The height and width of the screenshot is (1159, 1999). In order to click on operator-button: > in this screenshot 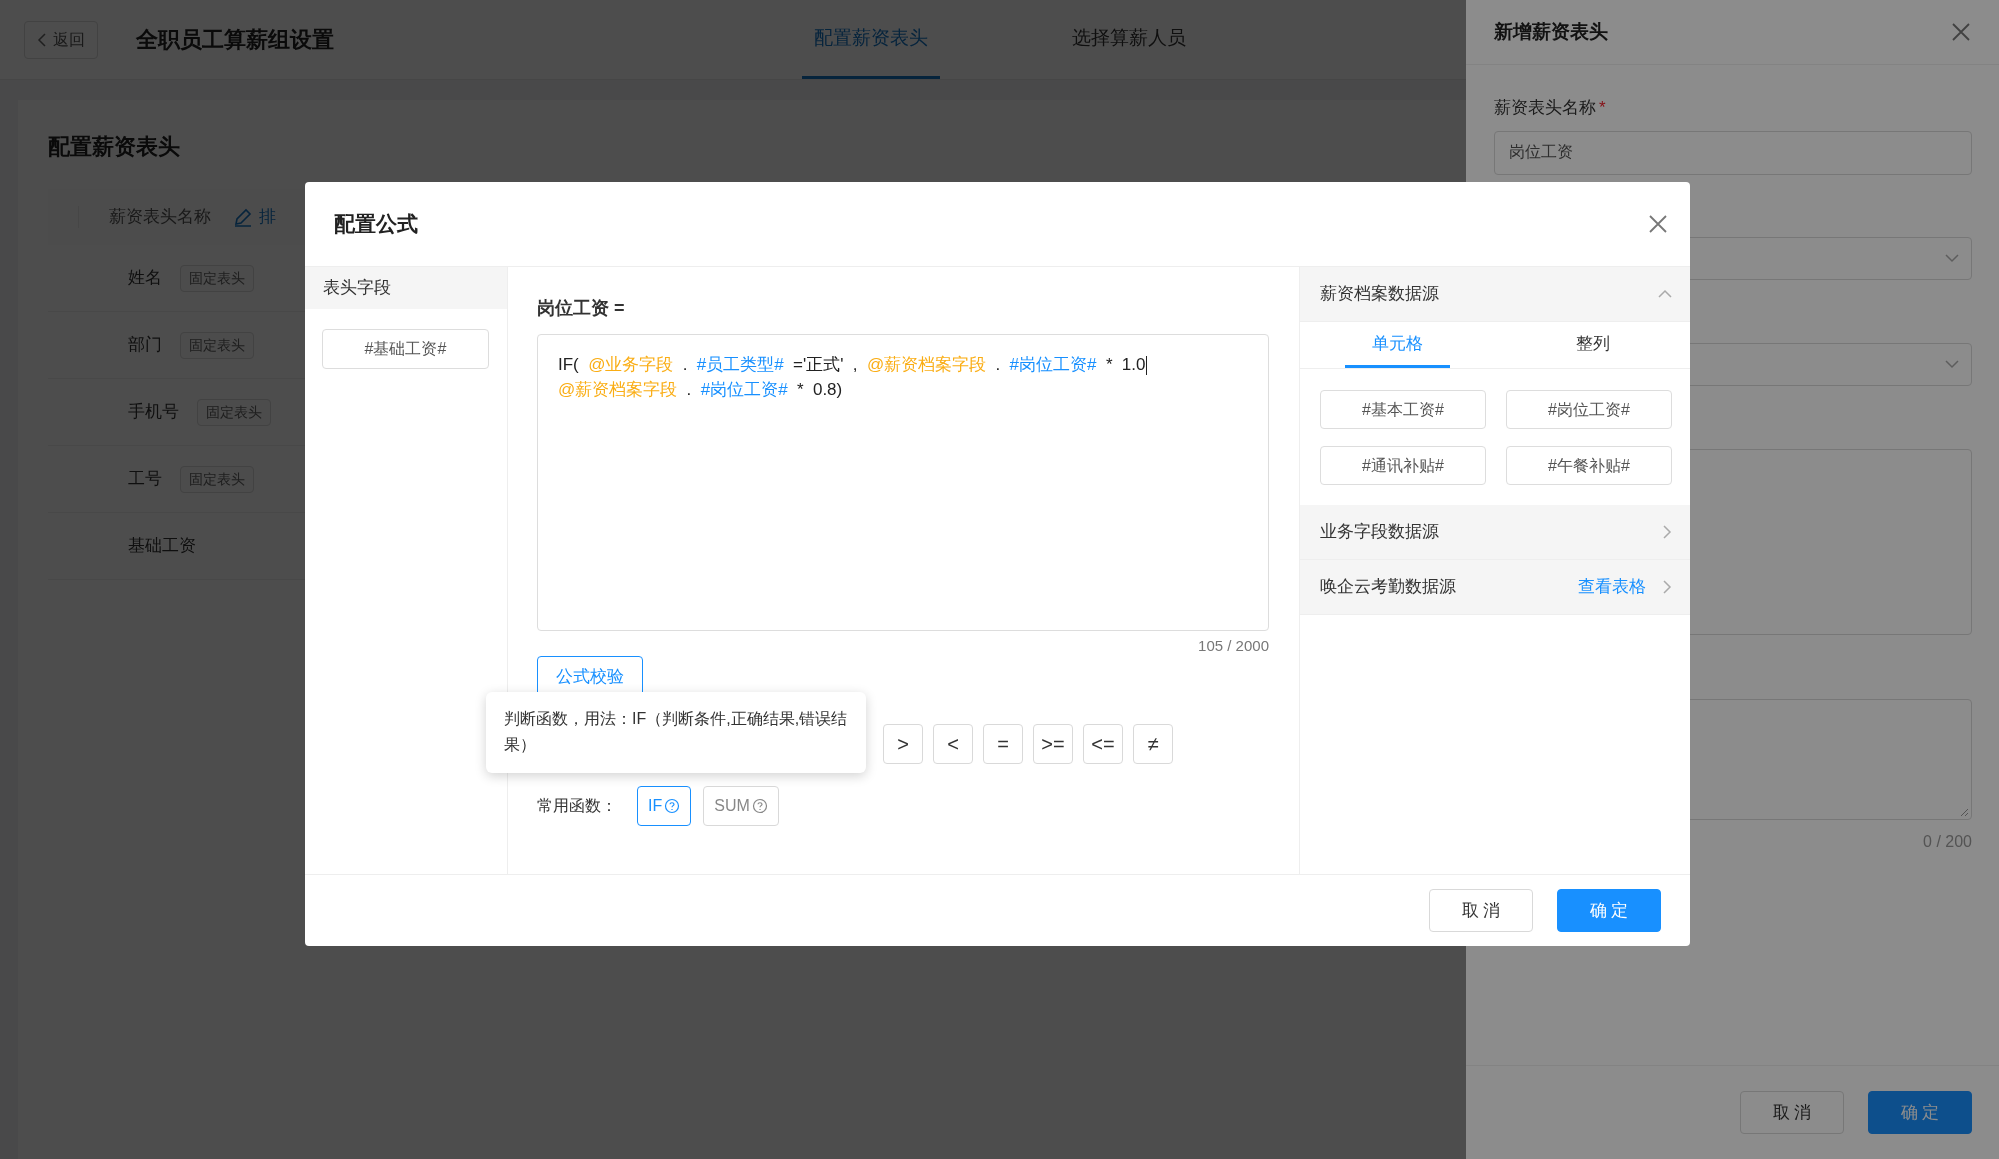, I will do `click(903, 743)`.